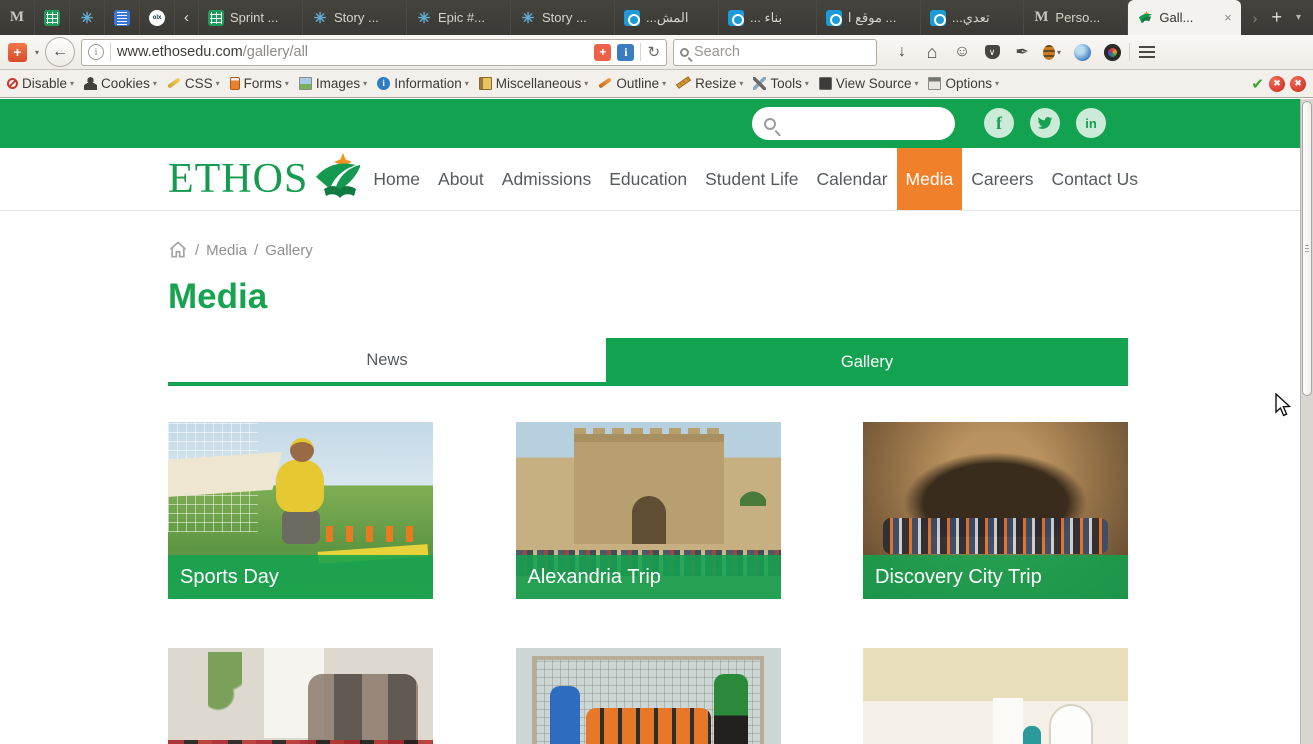 The width and height of the screenshot is (1313, 744). Describe the element at coordinates (226, 250) in the screenshot. I see `breadcrumb-item-media: Media` at that location.